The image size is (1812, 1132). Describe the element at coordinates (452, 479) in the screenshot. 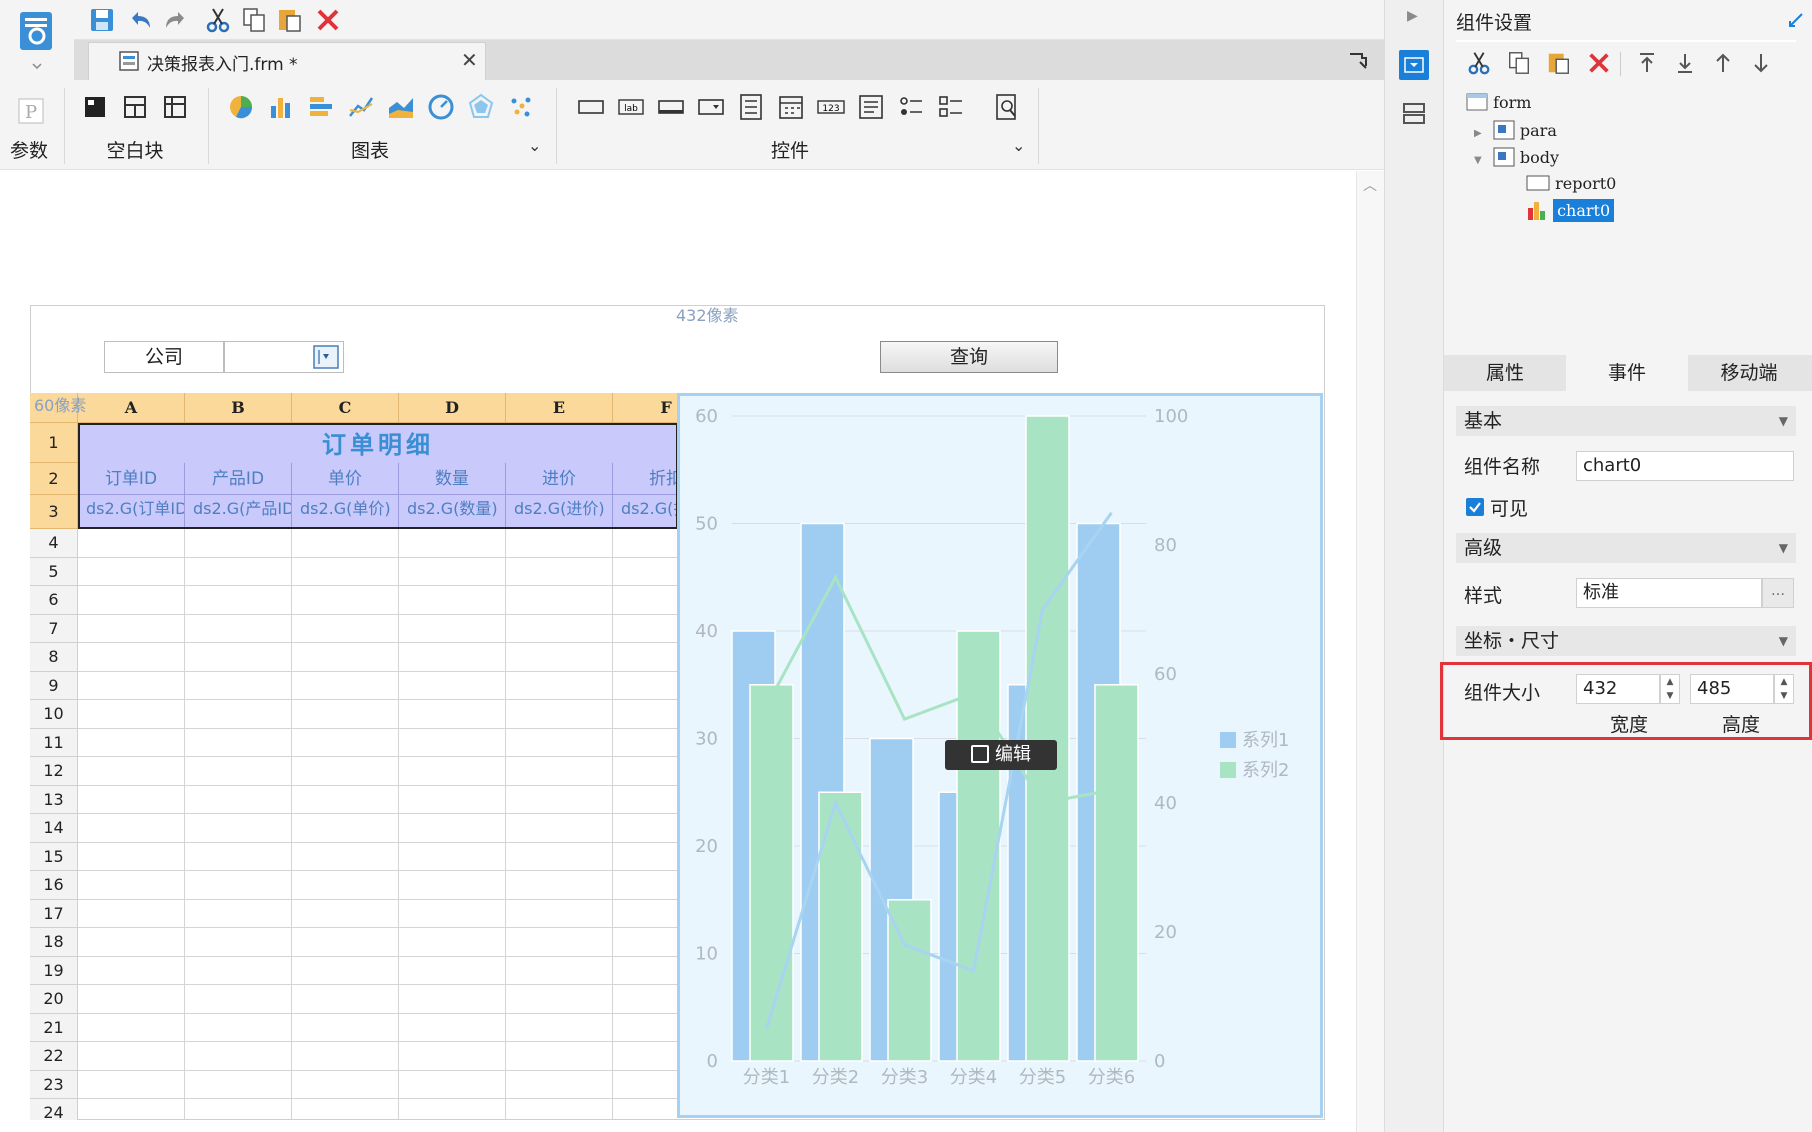

I see `header-cell: 数量` at that location.